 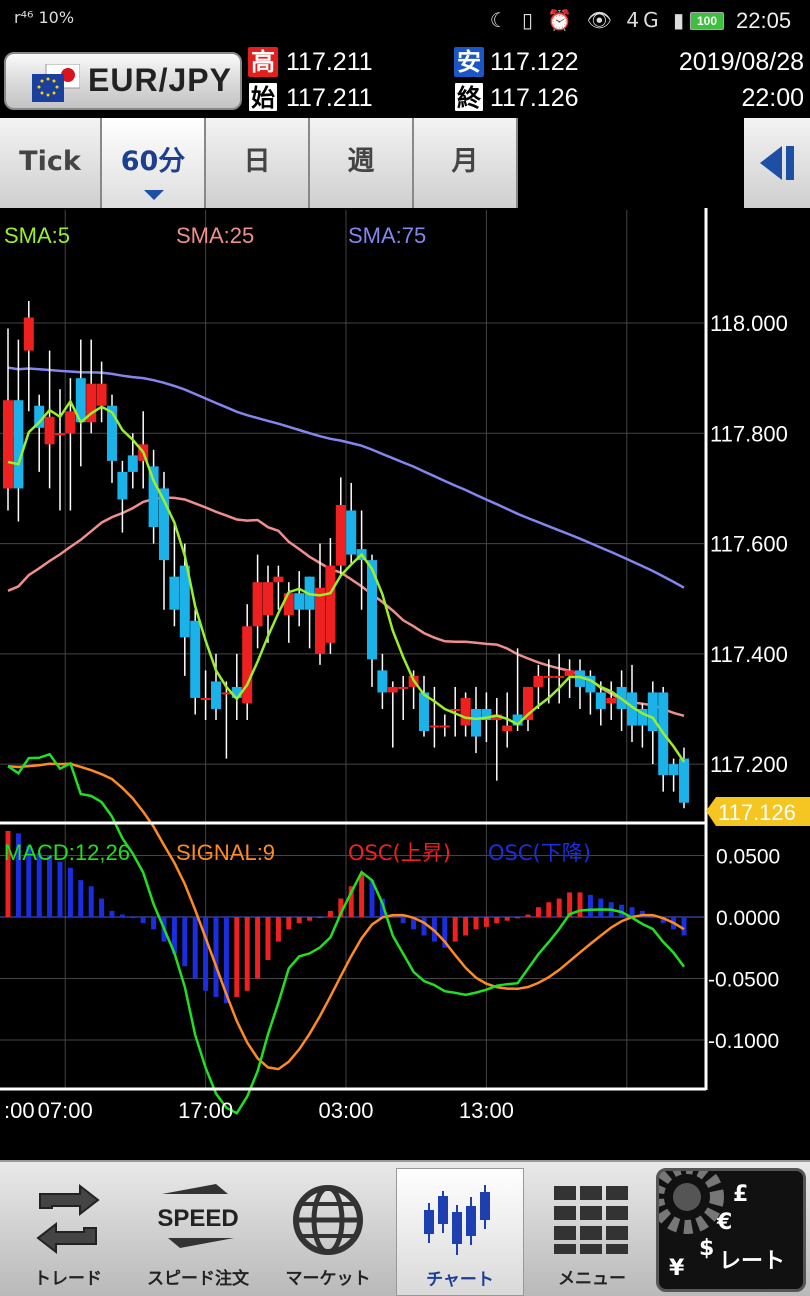 What do you see at coordinates (469, 97) in the screenshot?
I see `close-badge: 終` at bounding box center [469, 97].